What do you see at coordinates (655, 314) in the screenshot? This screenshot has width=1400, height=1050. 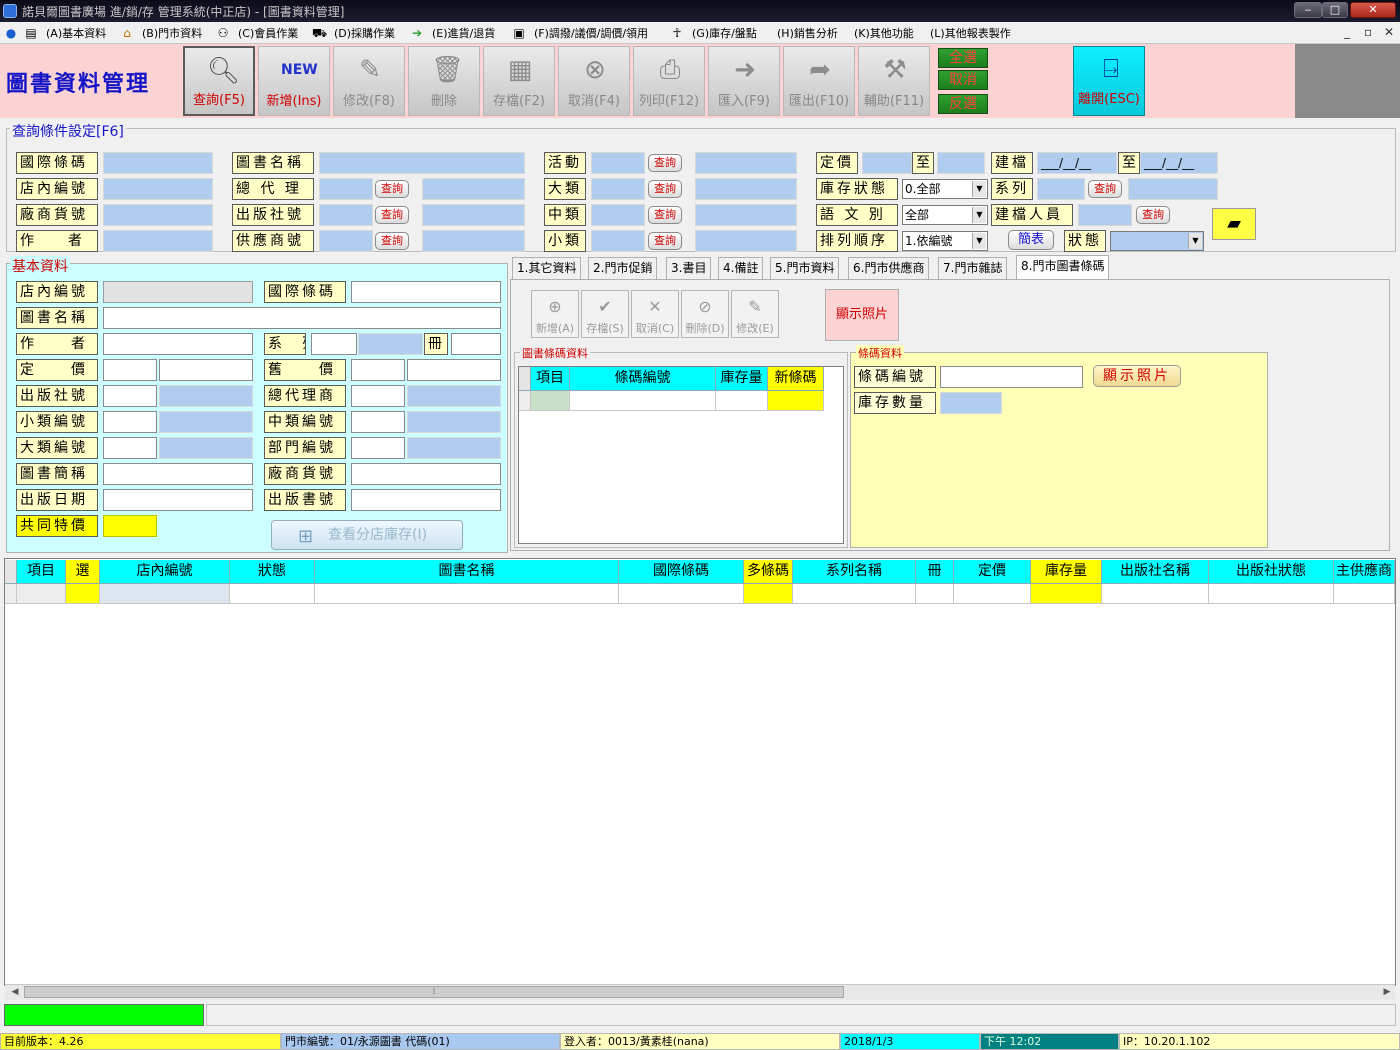 I see `grid-cancel-button: ✕ 取消(C)` at bounding box center [655, 314].